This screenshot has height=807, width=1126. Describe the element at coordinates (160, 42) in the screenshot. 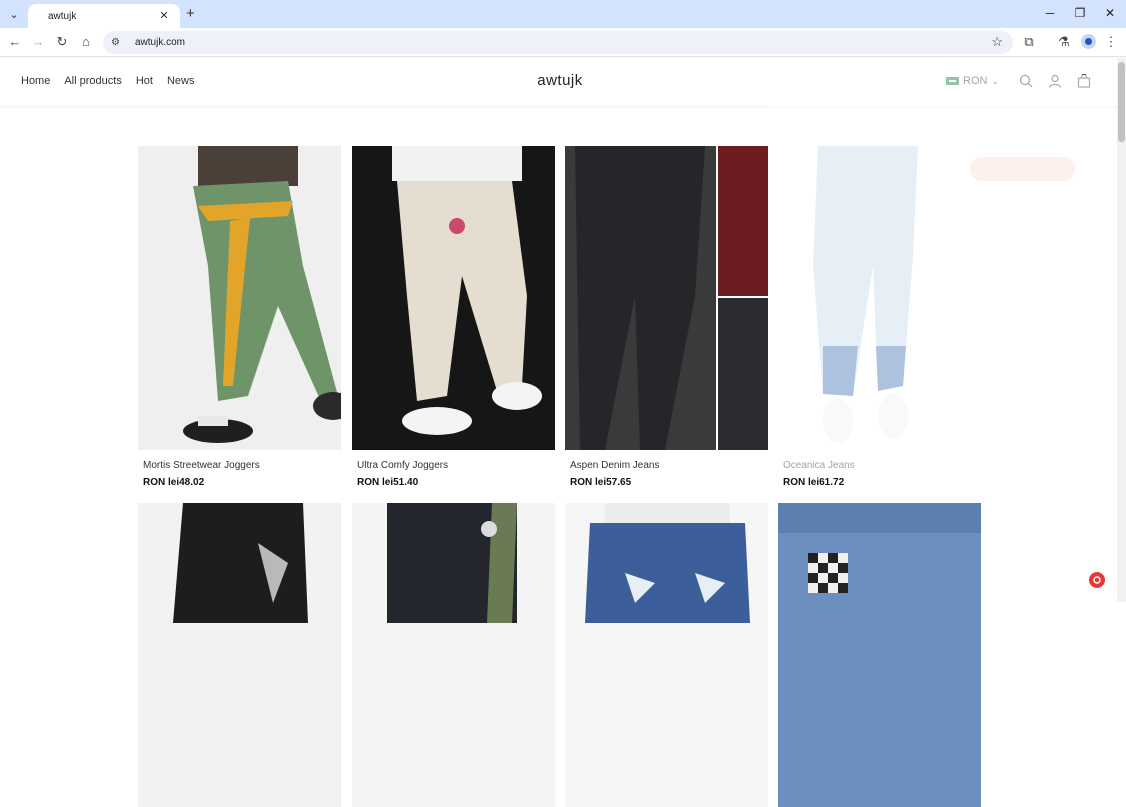

I see `url-text: awtujk.com` at that location.